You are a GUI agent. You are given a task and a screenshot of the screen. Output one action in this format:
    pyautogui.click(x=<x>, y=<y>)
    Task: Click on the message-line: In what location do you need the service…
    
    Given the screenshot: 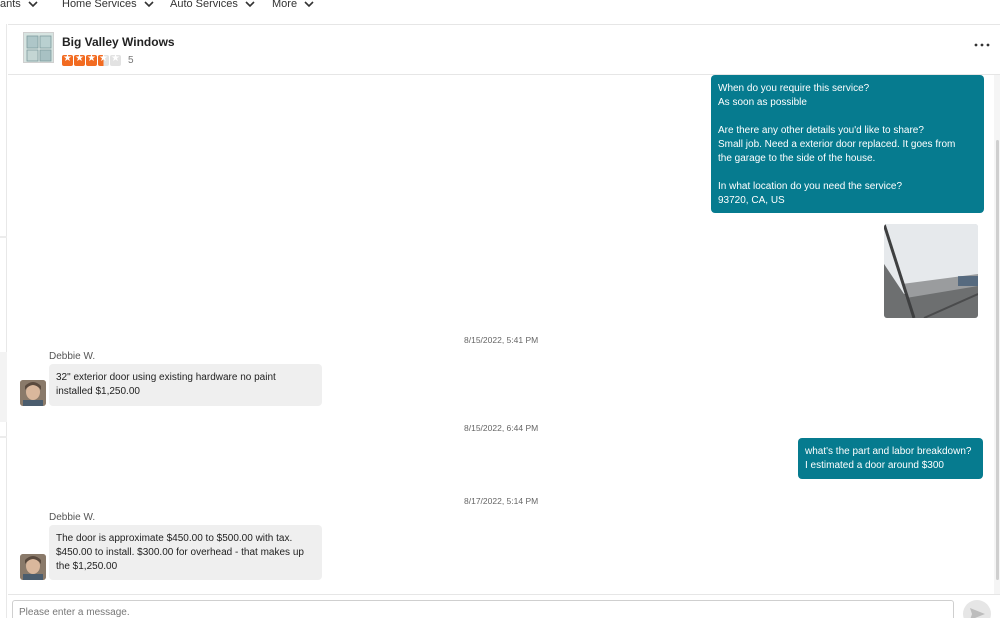 What is the action you would take?
    pyautogui.click(x=810, y=186)
    